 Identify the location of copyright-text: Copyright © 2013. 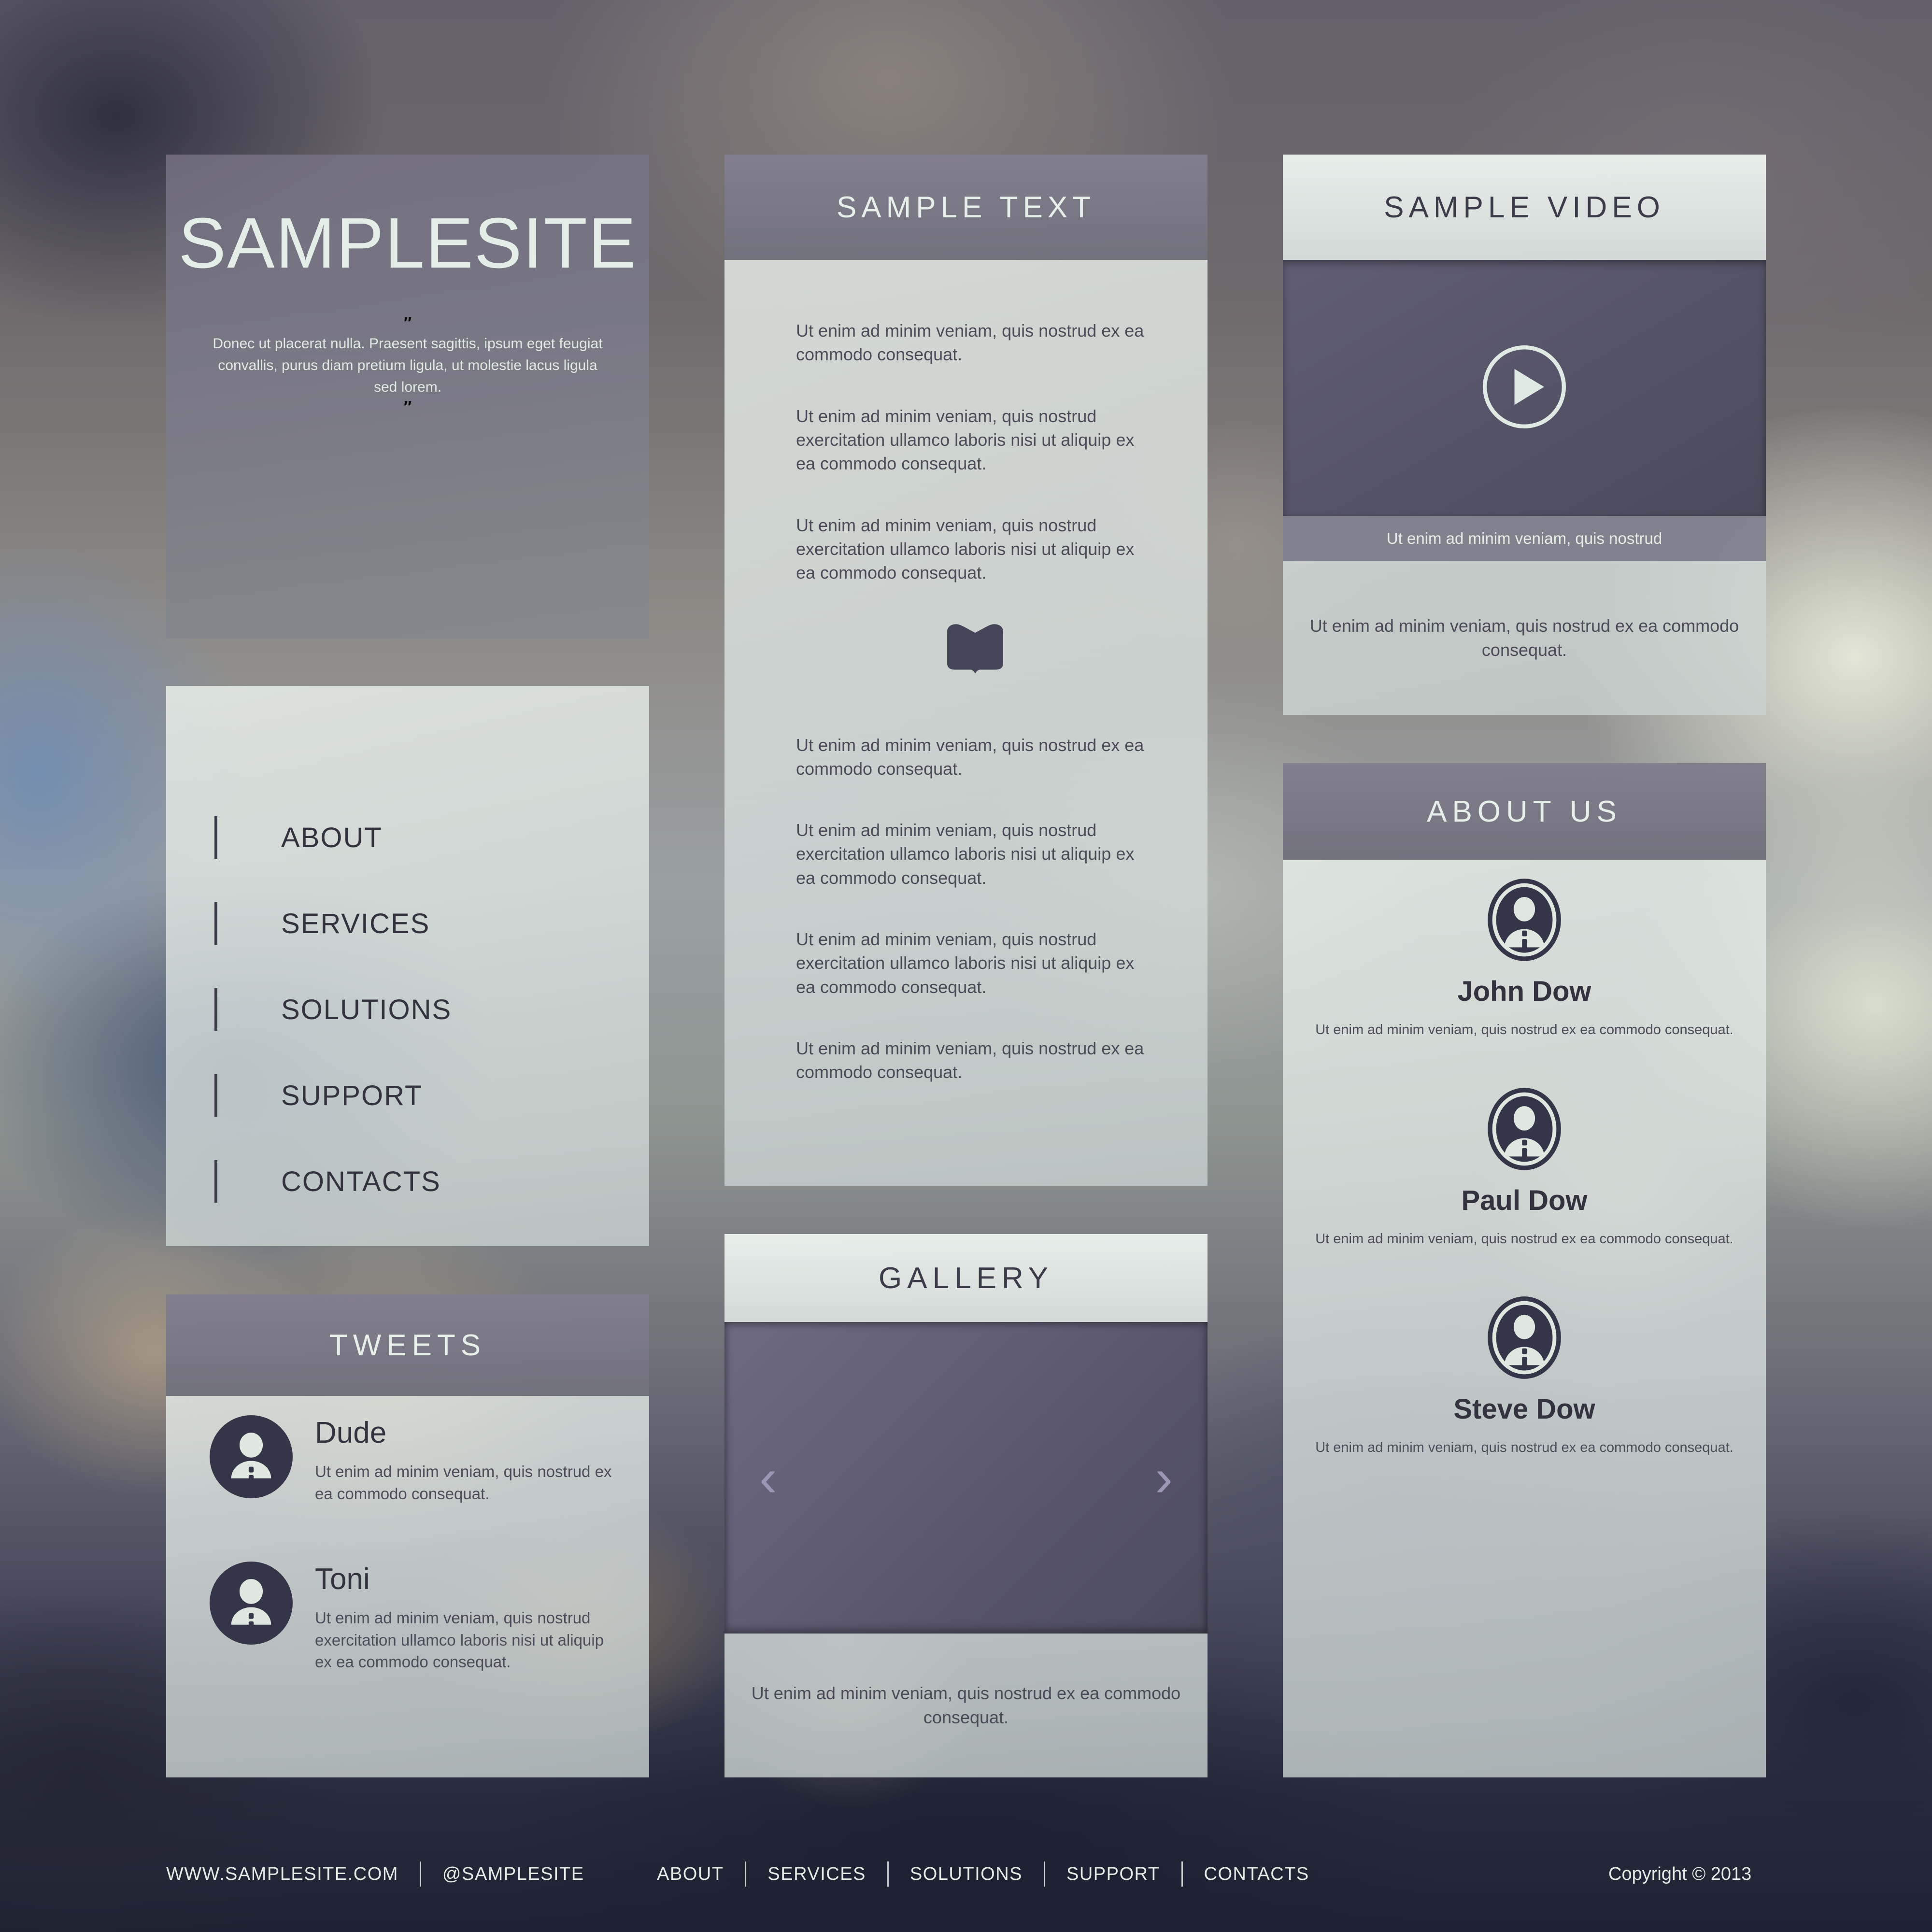
(1680, 1873).